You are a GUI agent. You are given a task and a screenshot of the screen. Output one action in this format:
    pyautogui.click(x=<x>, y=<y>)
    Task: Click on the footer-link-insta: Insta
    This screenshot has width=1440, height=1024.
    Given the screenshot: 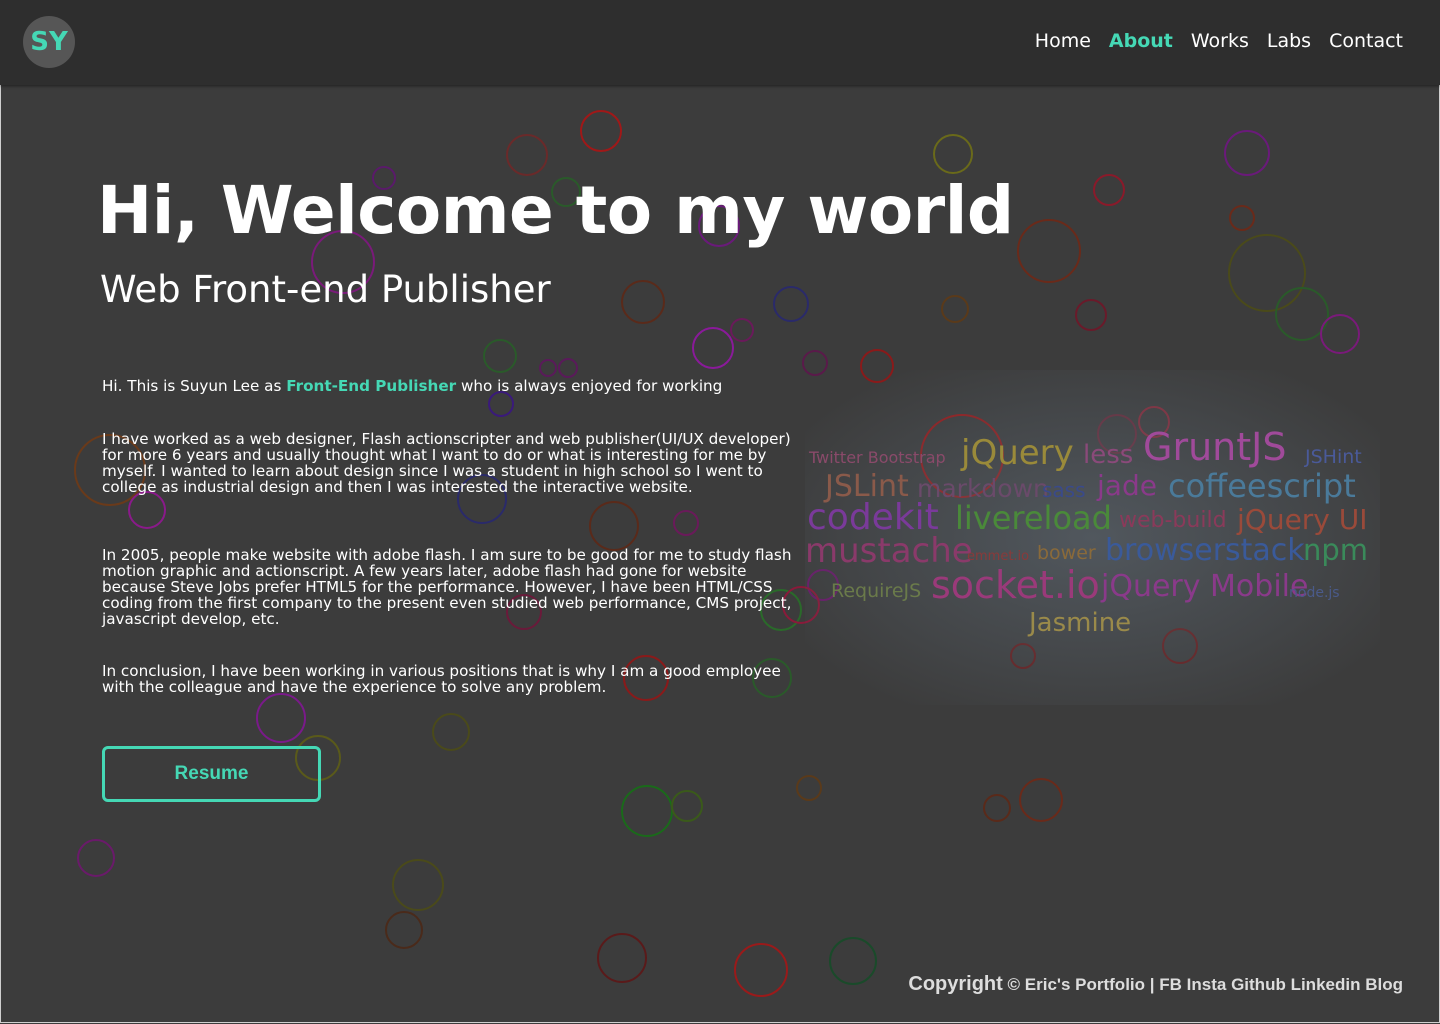 What is the action you would take?
    pyautogui.click(x=1207, y=984)
    